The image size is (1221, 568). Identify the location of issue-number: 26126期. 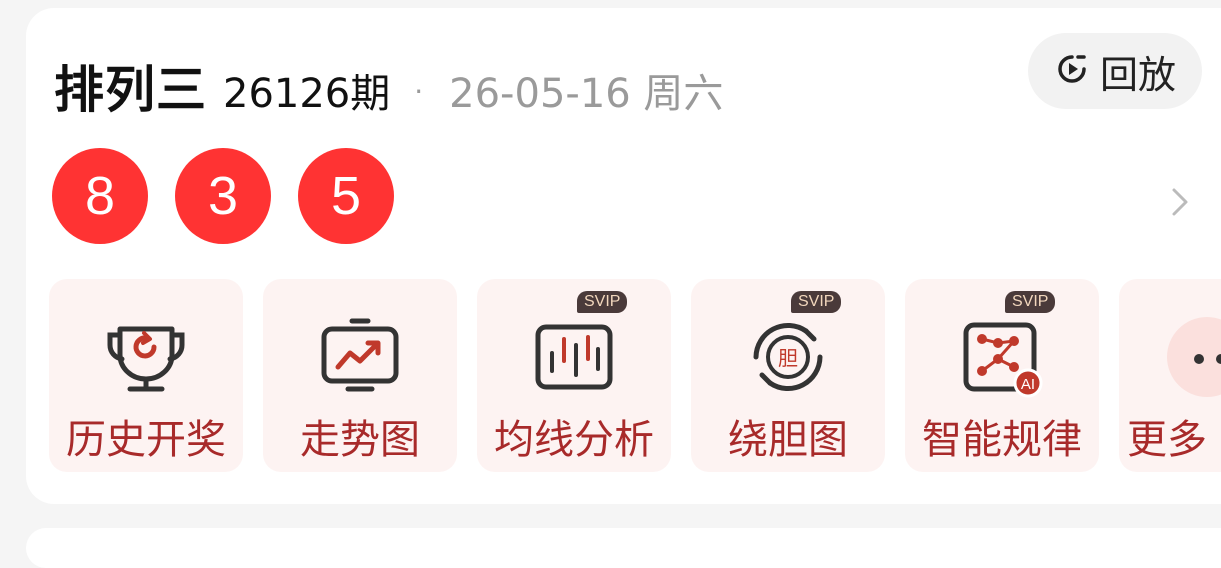
(307, 94).